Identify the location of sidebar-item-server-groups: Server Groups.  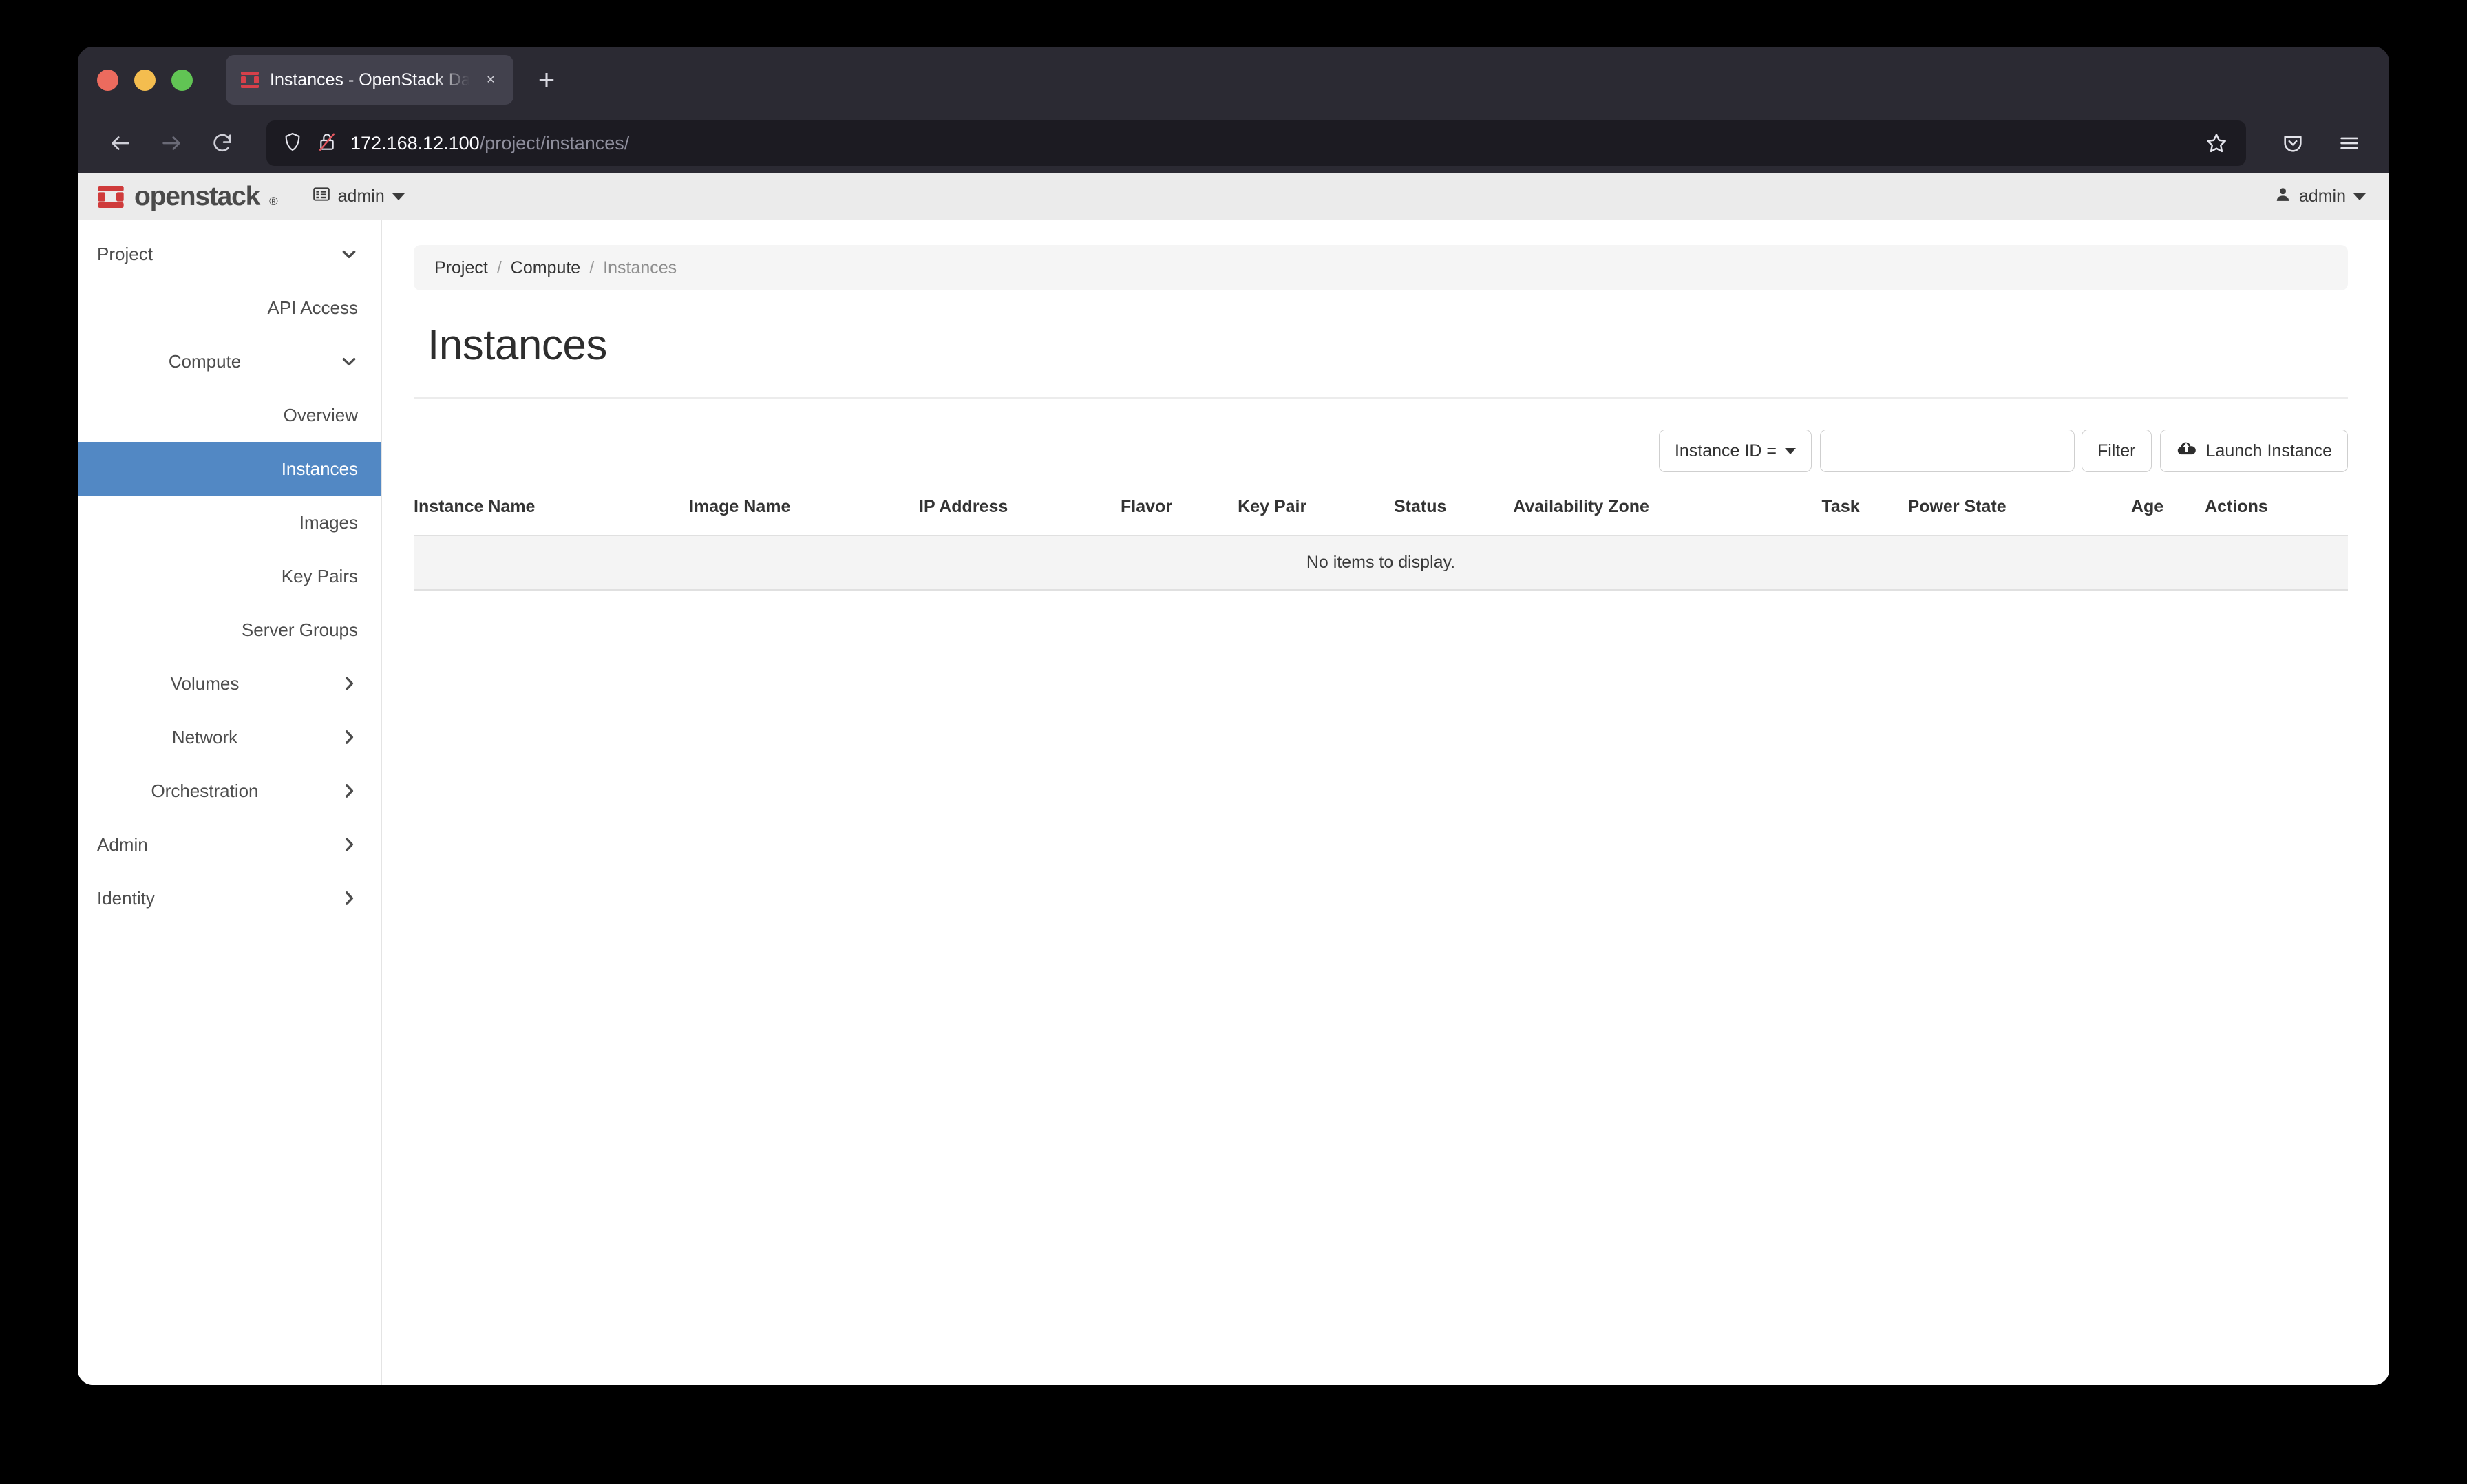
(230, 630).